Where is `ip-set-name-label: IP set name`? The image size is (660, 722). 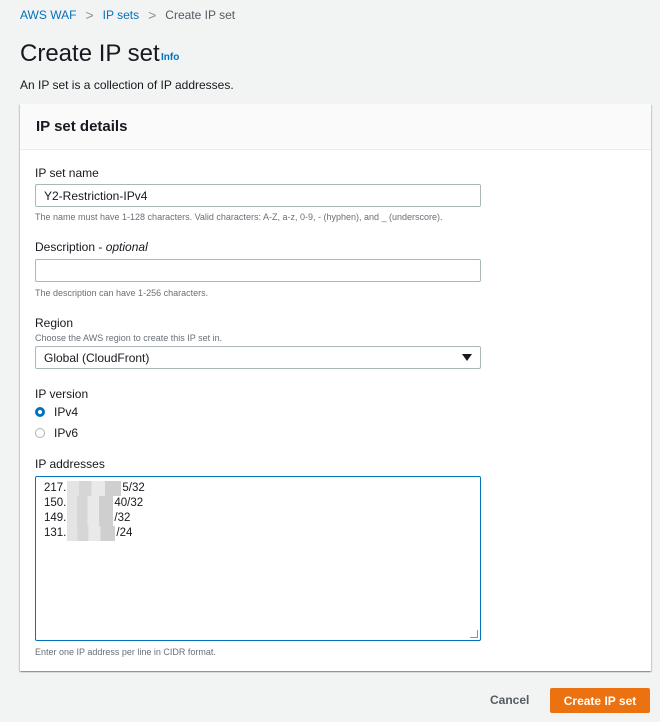
ip-set-name-label: IP set name is located at coordinates (67, 173).